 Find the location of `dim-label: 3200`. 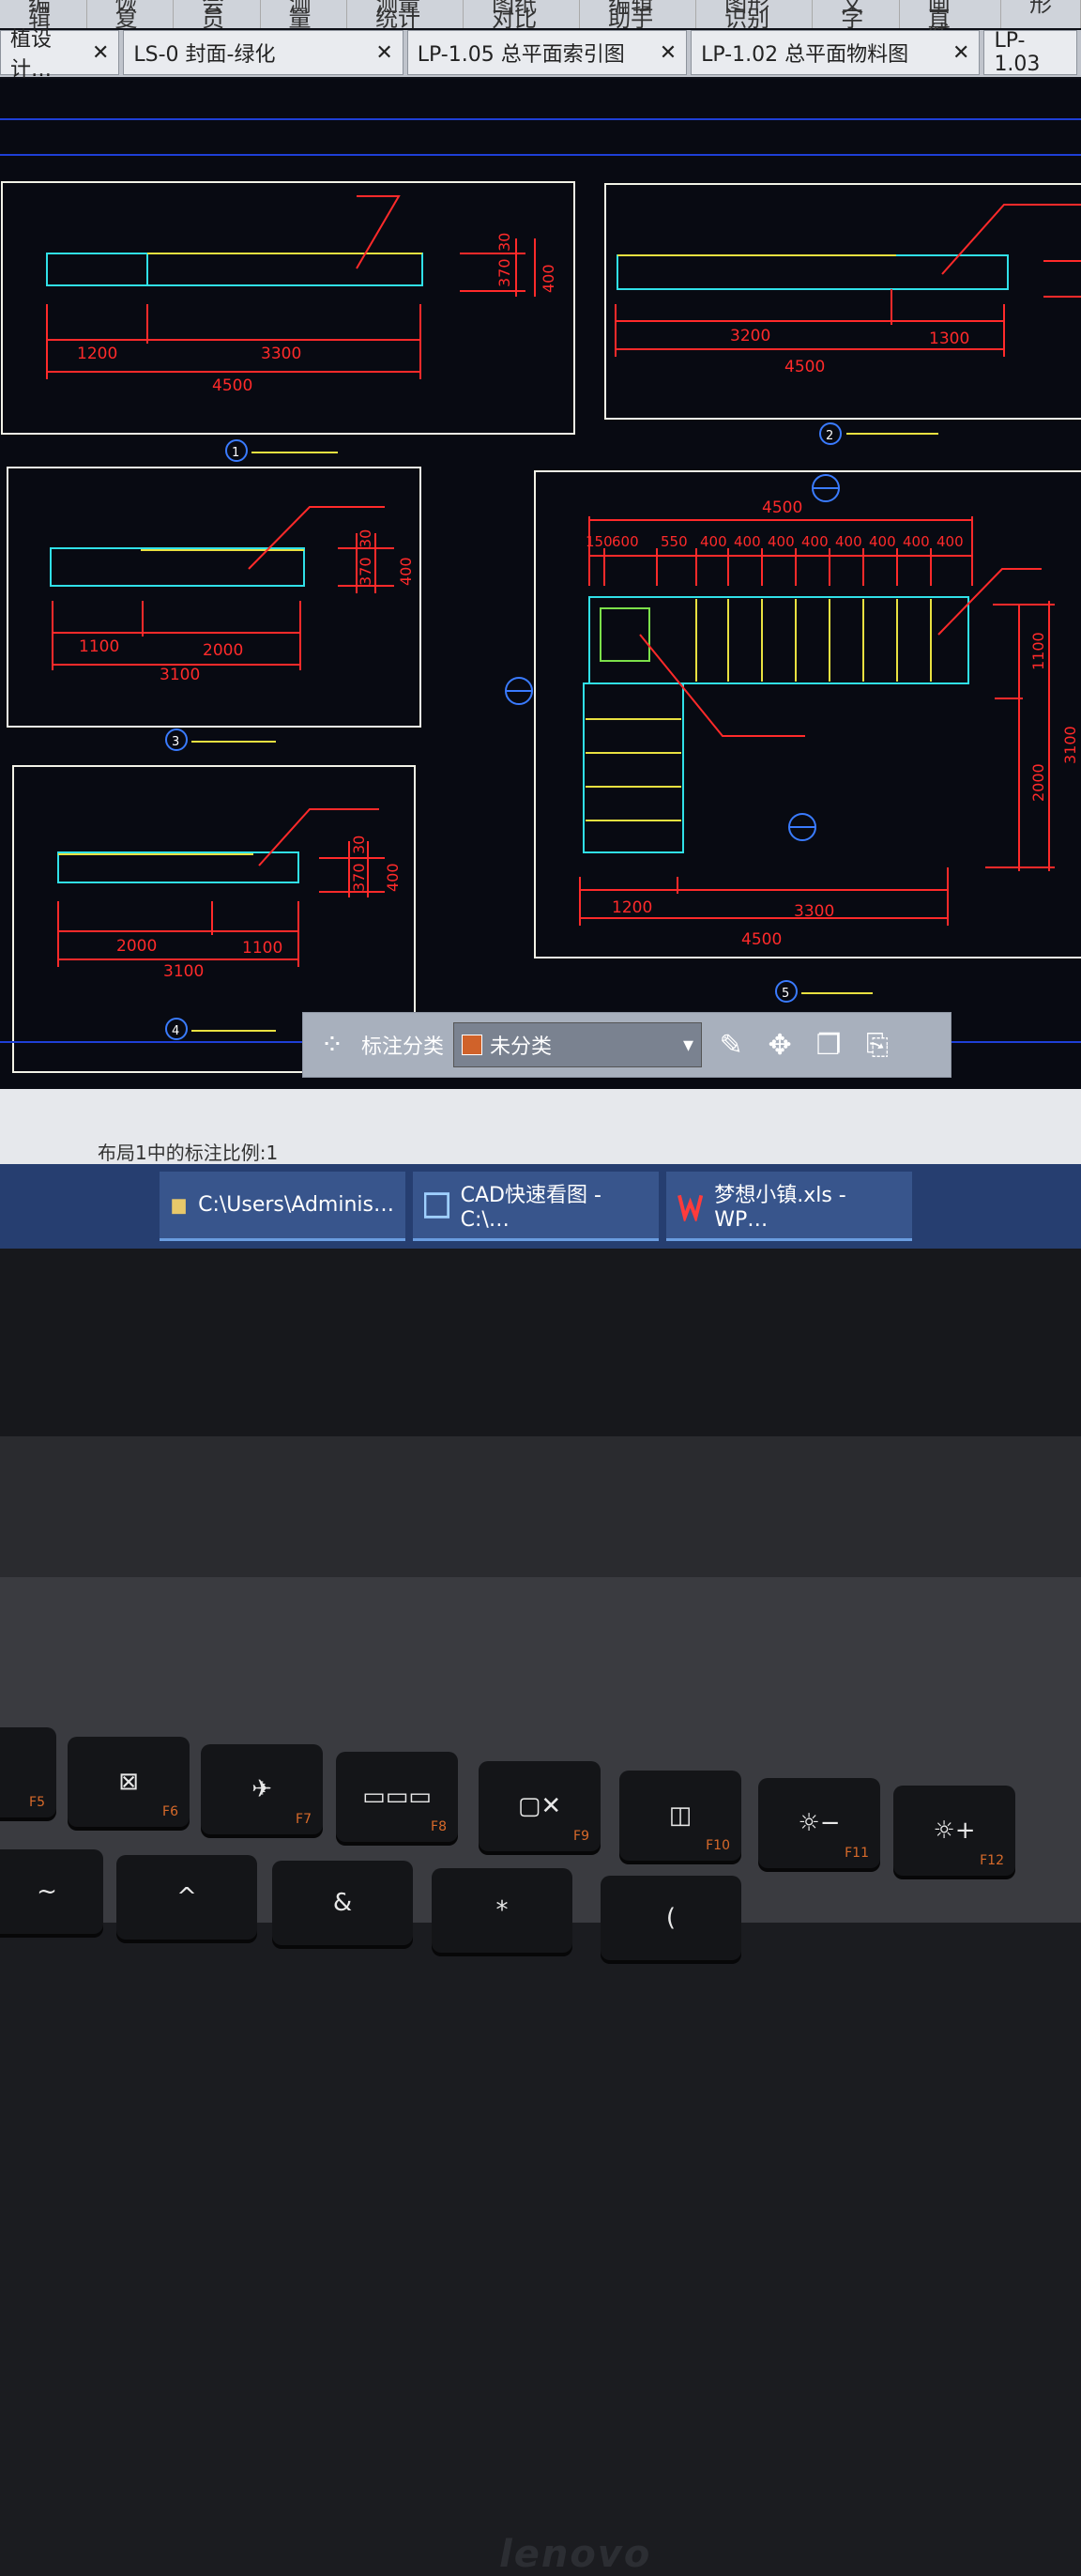

dim-label: 3200 is located at coordinates (750, 336).